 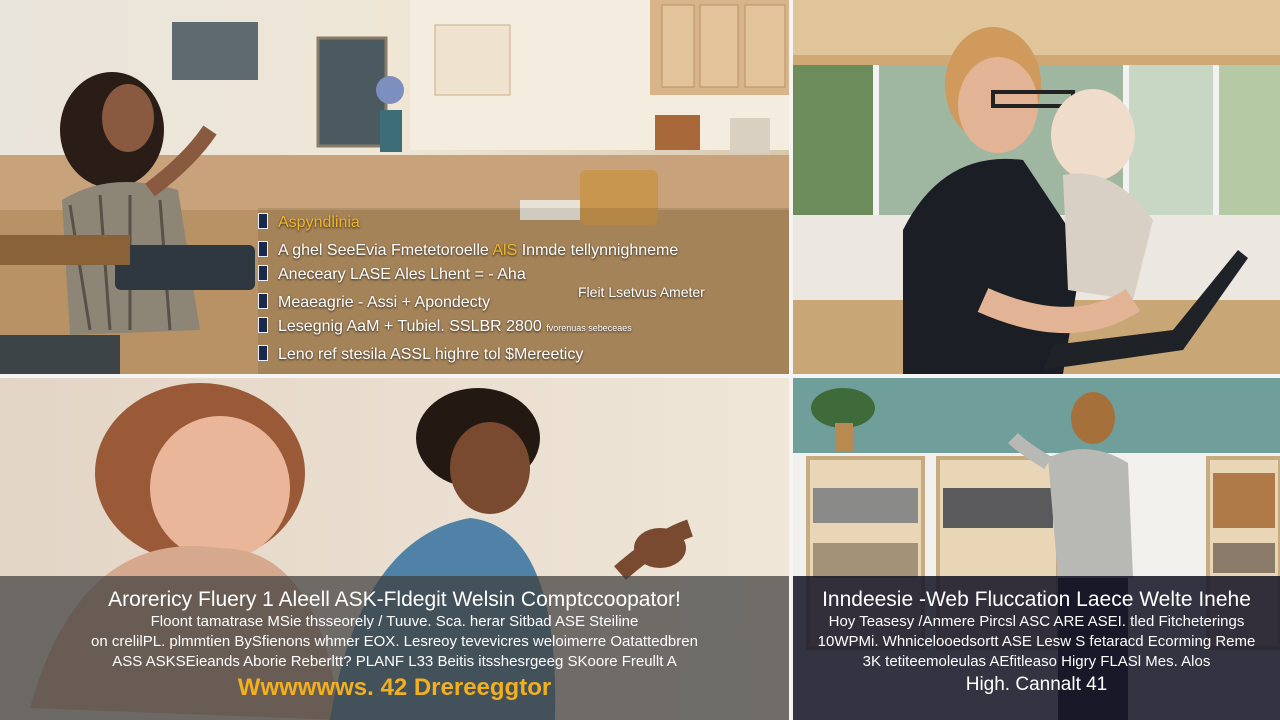 I want to click on list-item-text: Lesegnig AaM + Tubiel. SSLBR 2800, so click(x=410, y=326).